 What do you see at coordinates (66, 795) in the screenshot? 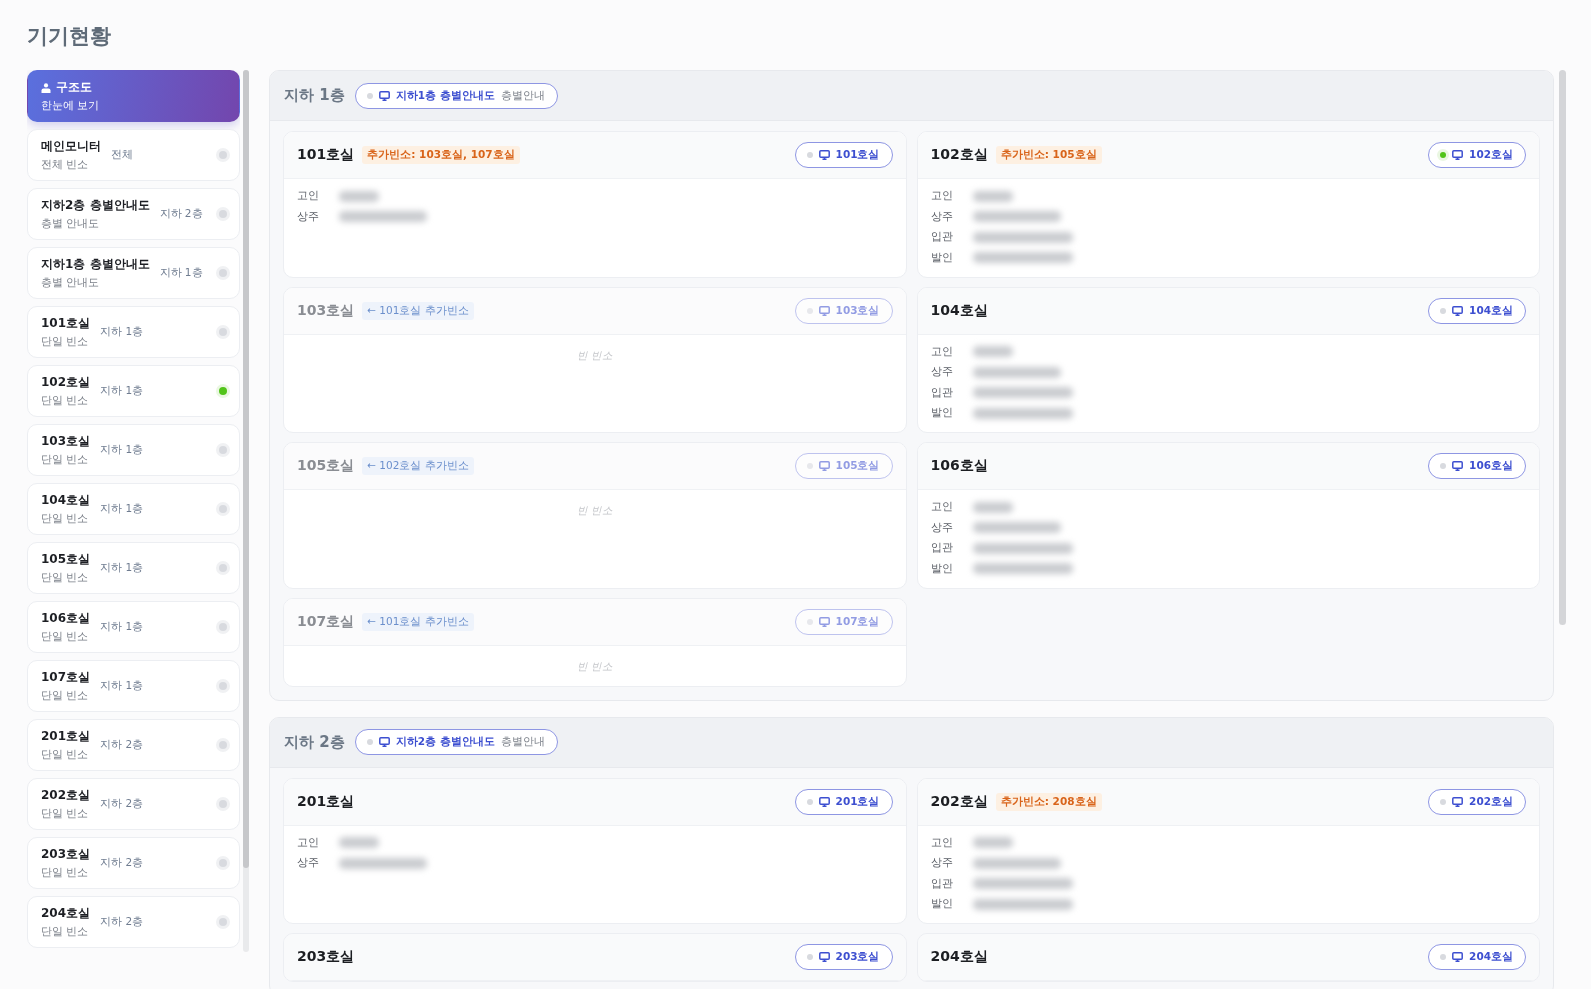
I see `item-name: 202호실` at bounding box center [66, 795].